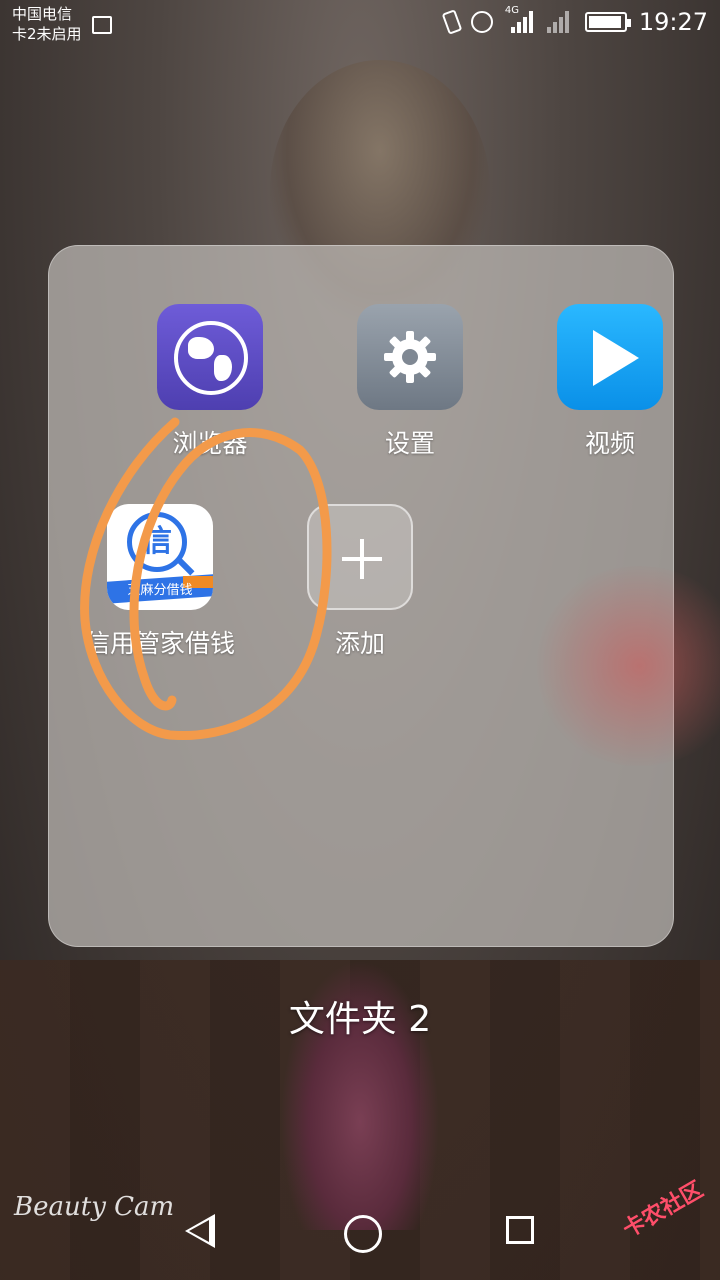 Image resolution: width=720 pixels, height=1280 pixels. What do you see at coordinates (360, 1016) in the screenshot?
I see `folder-title: 文件夹 2` at bounding box center [360, 1016].